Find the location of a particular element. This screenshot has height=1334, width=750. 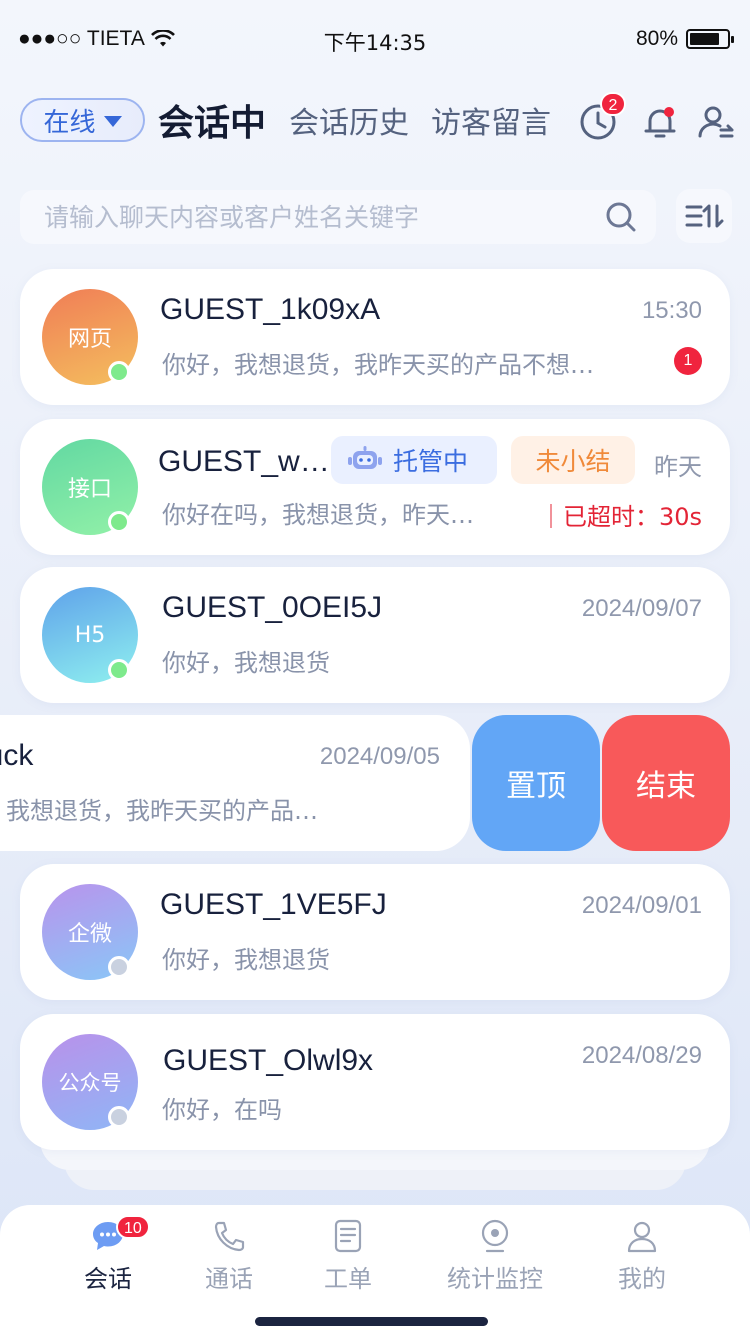

transfer-user-button is located at coordinates (718, 122).